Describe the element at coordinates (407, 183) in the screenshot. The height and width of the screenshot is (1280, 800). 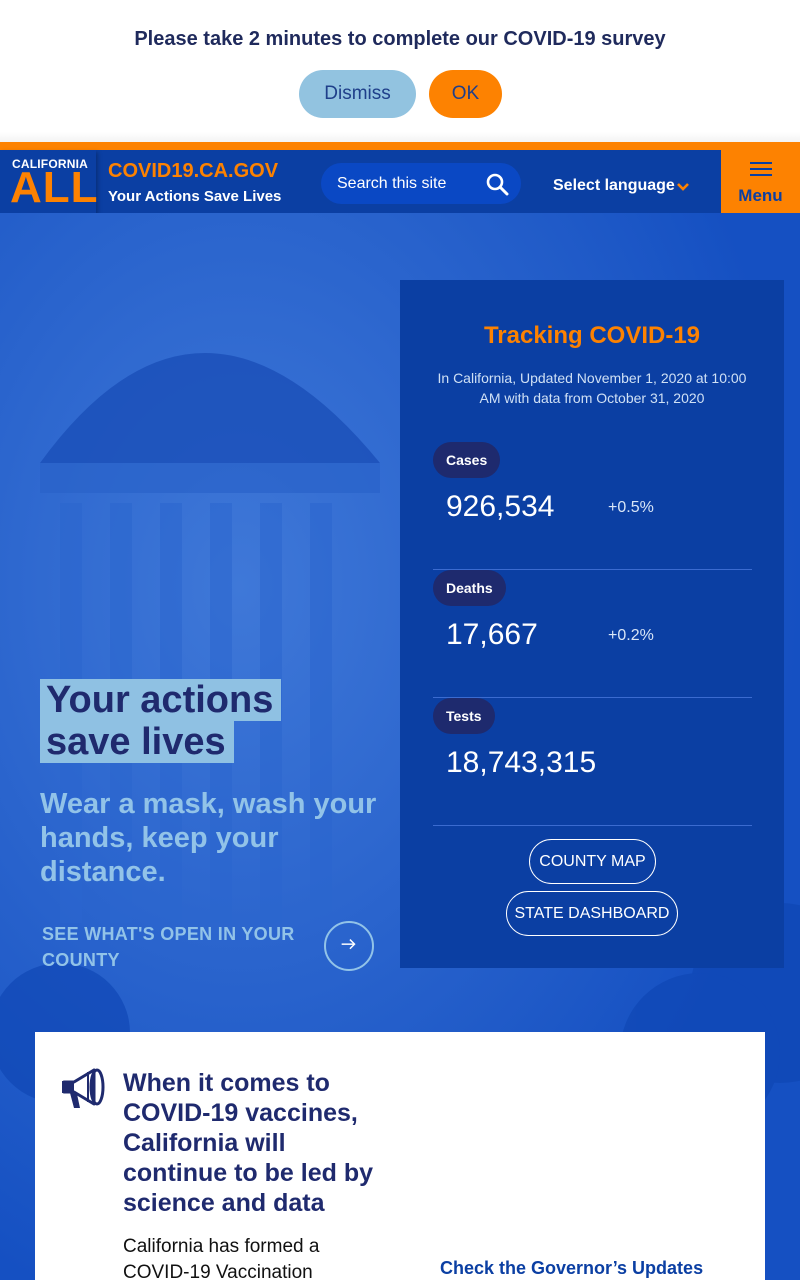
I see `search-input` at that location.